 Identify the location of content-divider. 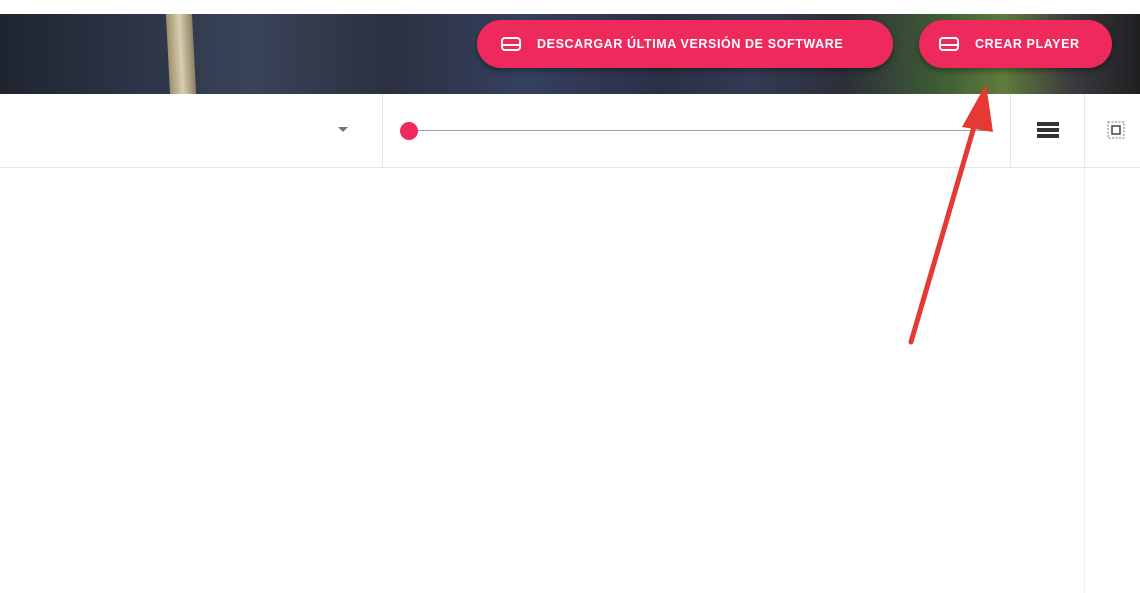
(1084, 380).